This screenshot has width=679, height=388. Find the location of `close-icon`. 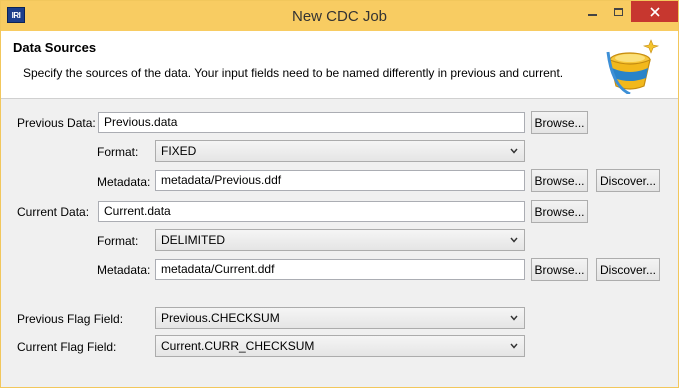

close-icon is located at coordinates (654, 11).